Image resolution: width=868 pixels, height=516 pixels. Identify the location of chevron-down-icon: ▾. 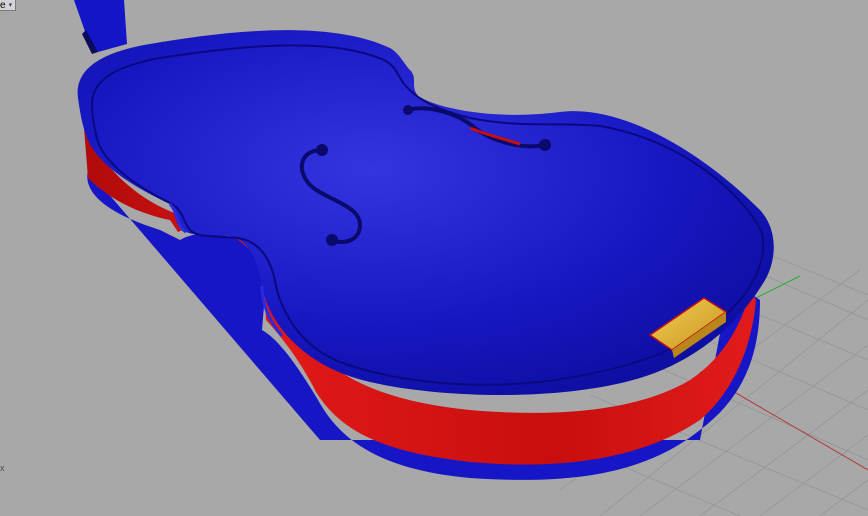
(11, 5).